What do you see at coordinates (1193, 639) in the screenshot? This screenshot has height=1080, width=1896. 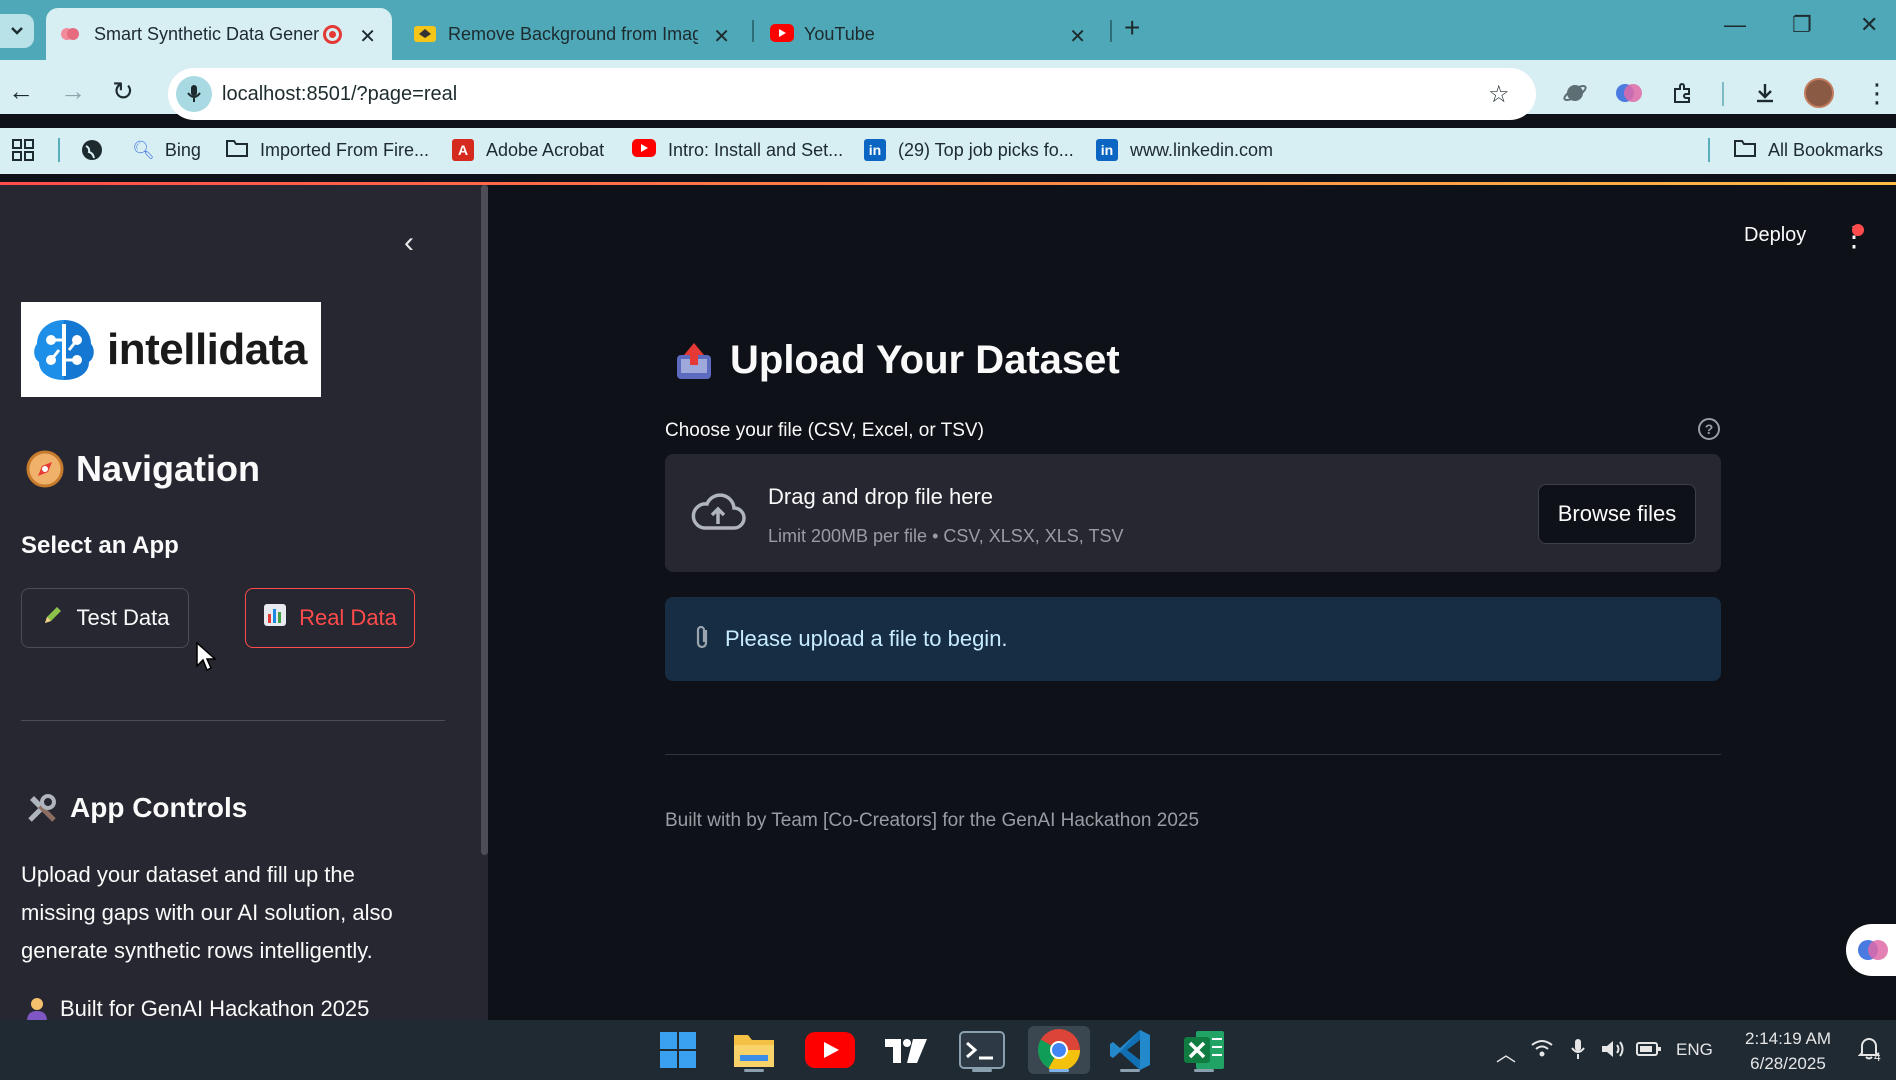 I see `info-alert: Please upload a file to begin.` at bounding box center [1193, 639].